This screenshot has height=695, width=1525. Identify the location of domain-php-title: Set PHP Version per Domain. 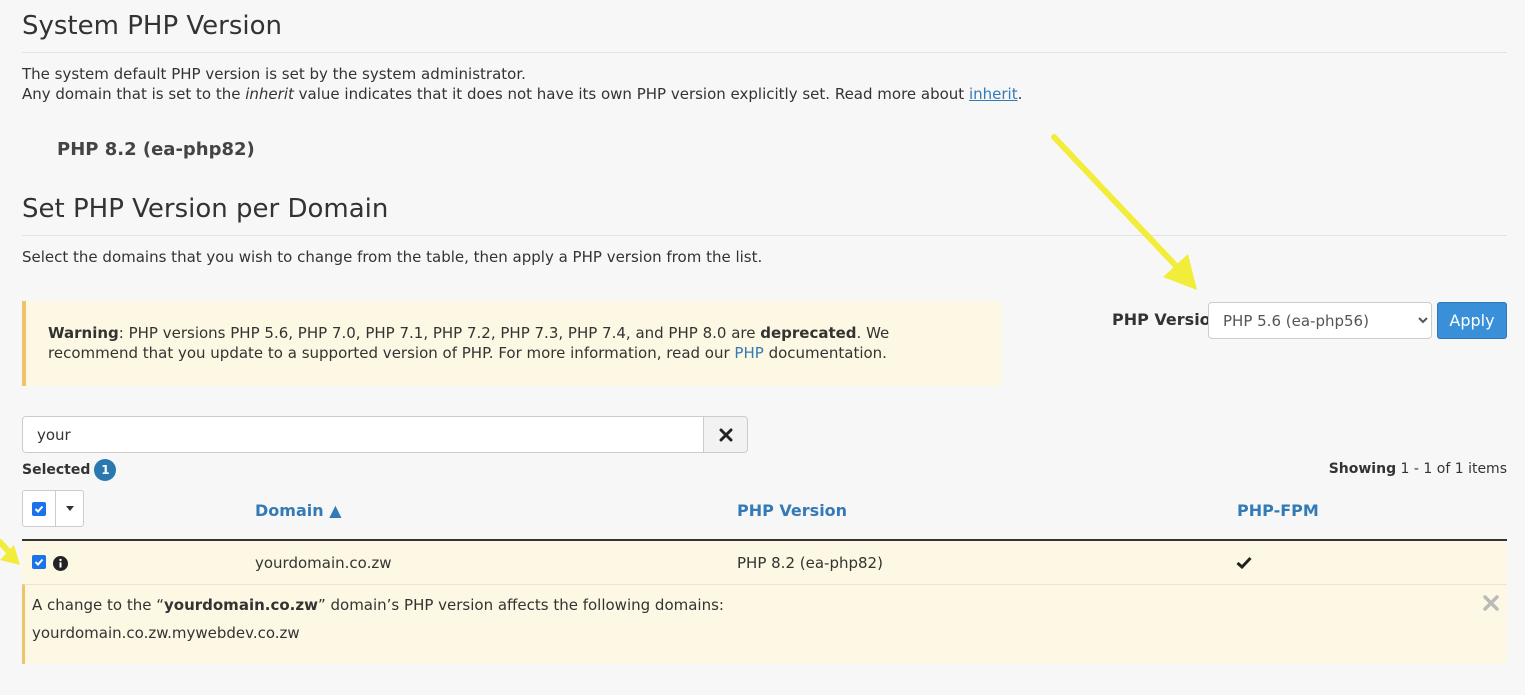
(205, 209).